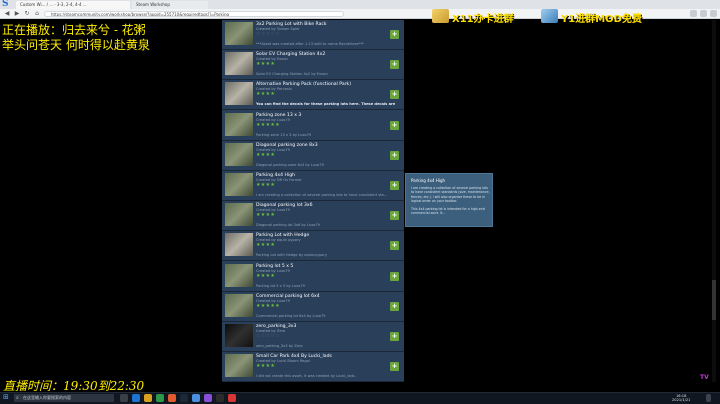  Describe the element at coordinates (280, 285) in the screenshot. I see `item-description: Parking lot 5 x 5 by Luxo79` at that location.